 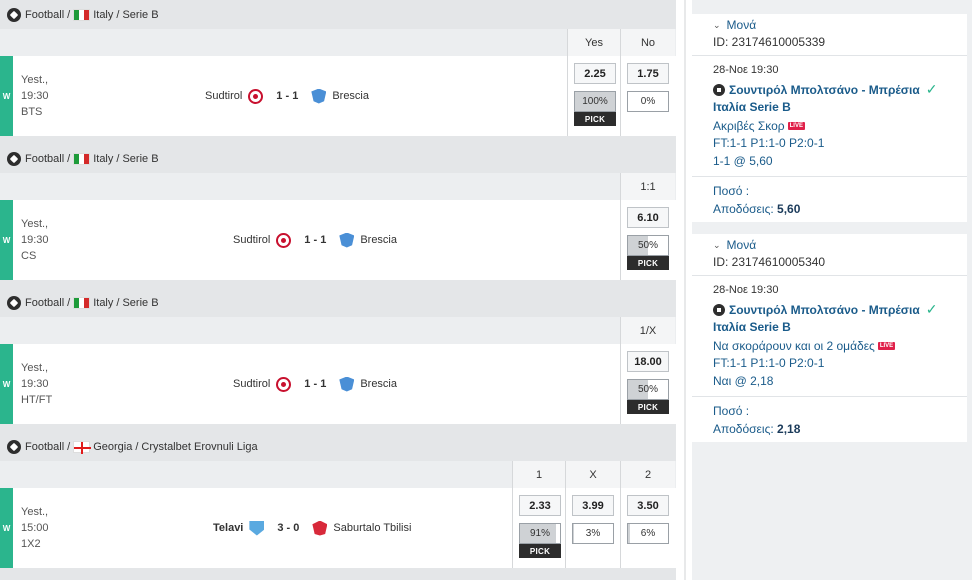 What do you see at coordinates (540, 551) in the screenshot?
I see `pick-badge: PICK` at bounding box center [540, 551].